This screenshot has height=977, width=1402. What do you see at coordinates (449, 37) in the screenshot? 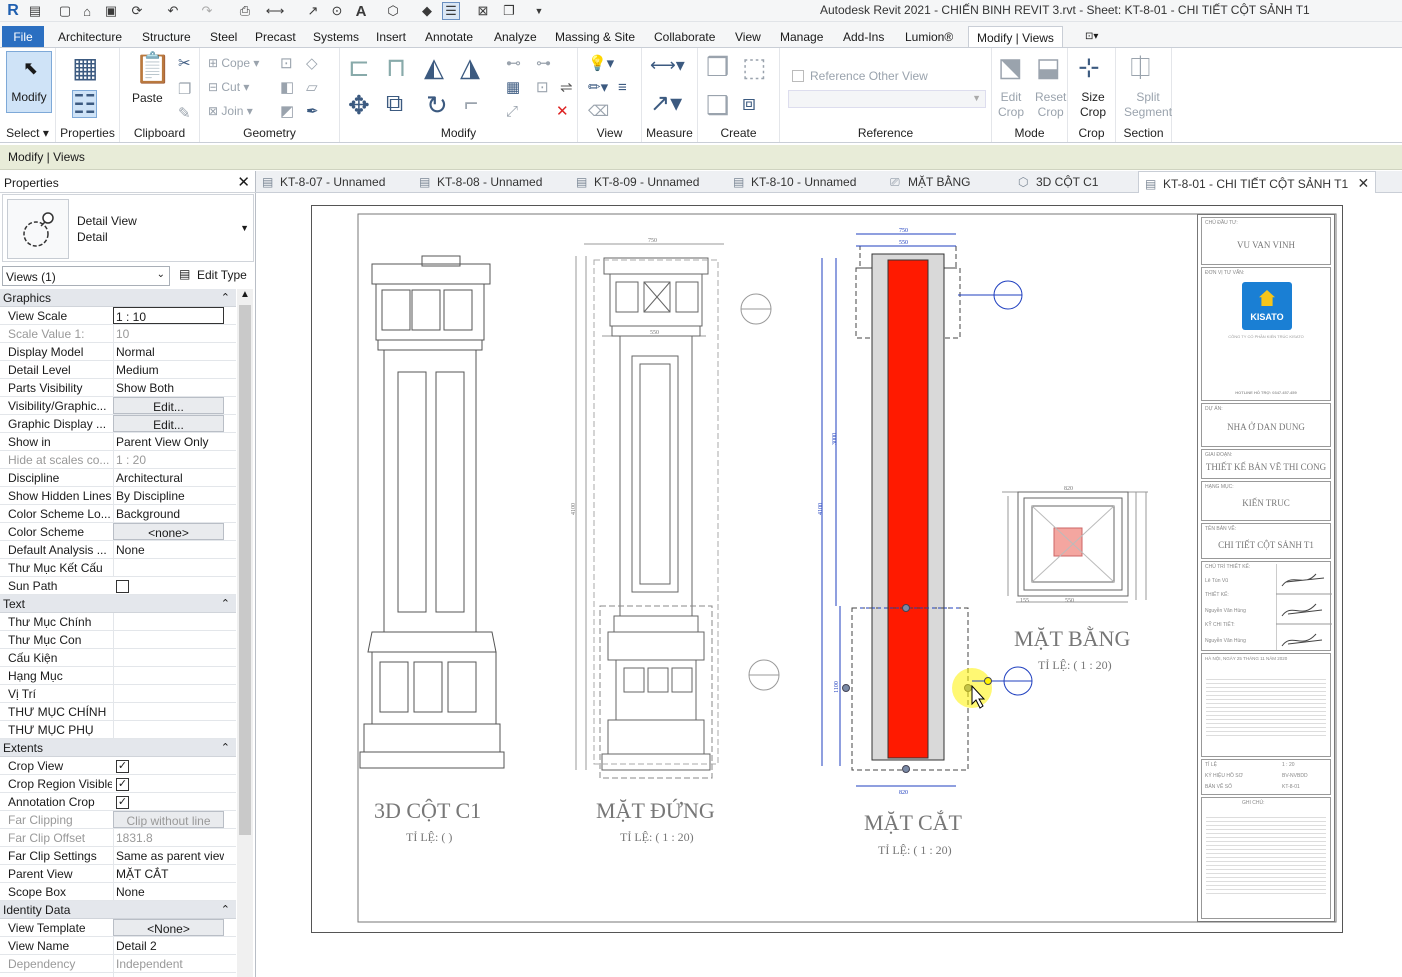
I see `tab-annotate: Annotate` at bounding box center [449, 37].